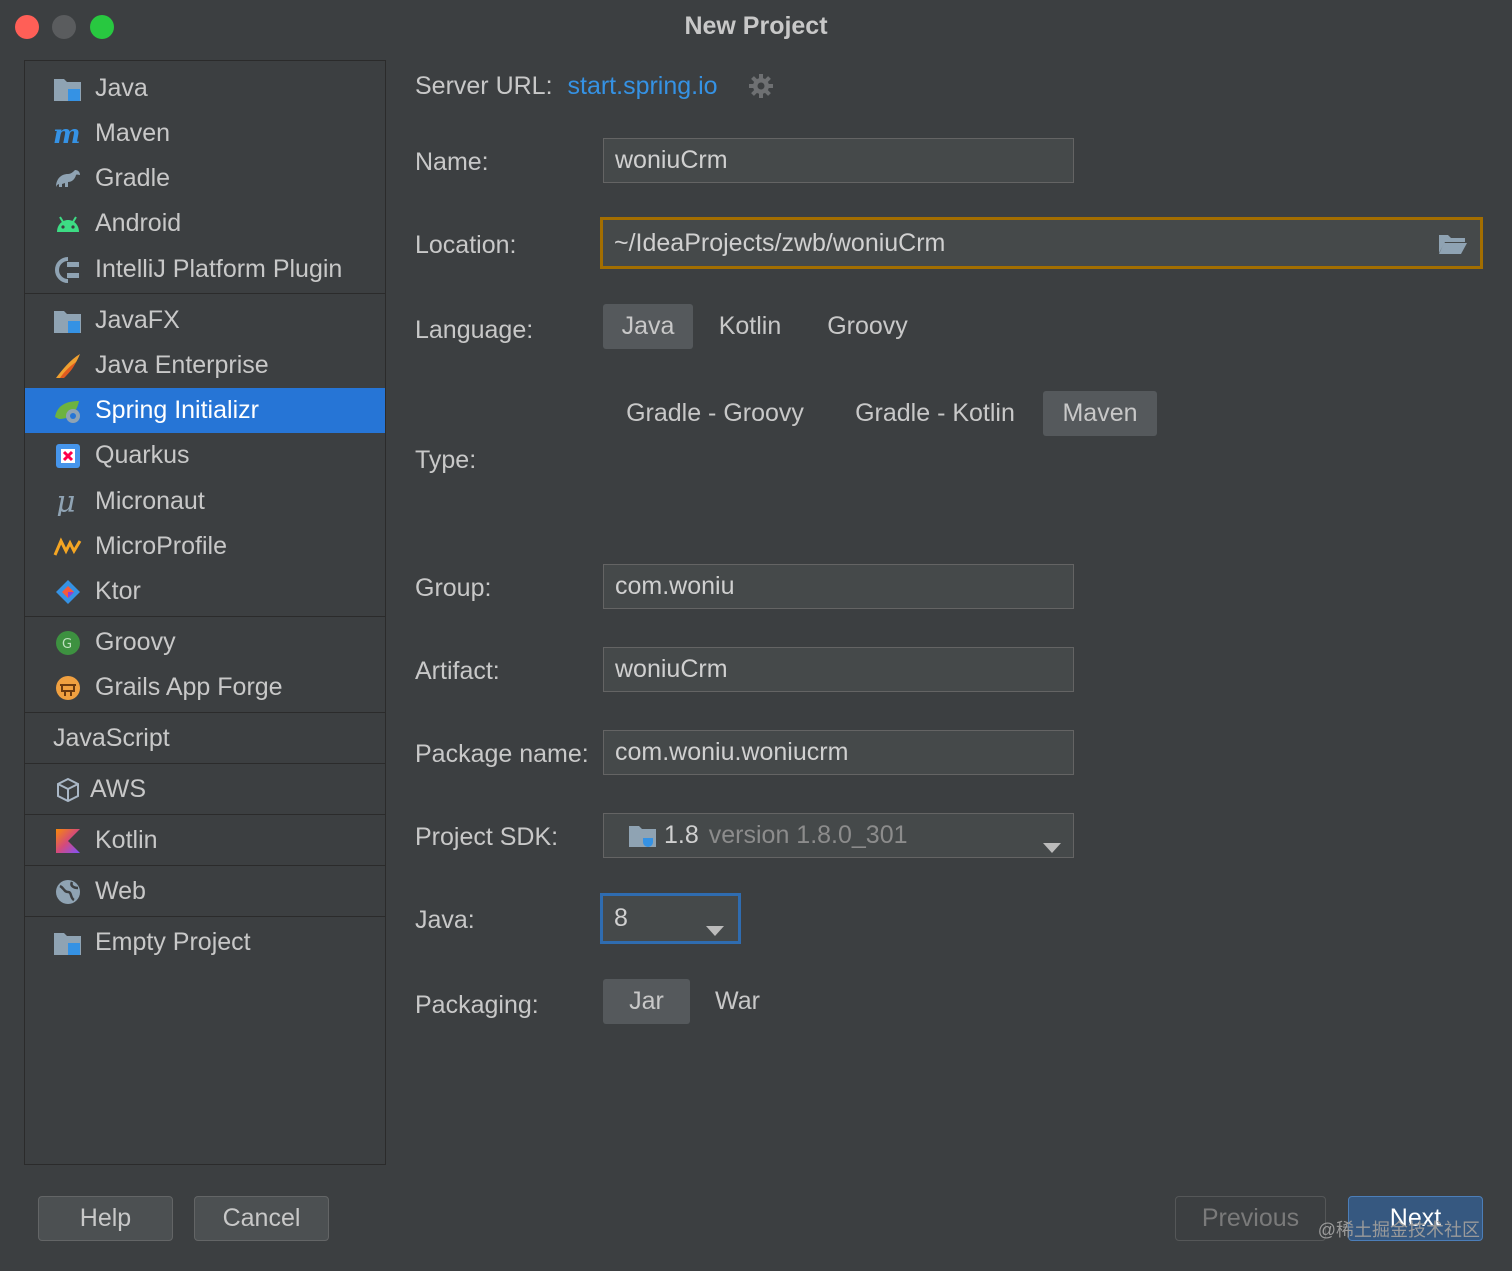 The height and width of the screenshot is (1271, 1512). What do you see at coordinates (67, 134) in the screenshot?
I see `svg-text: m` at bounding box center [67, 134].